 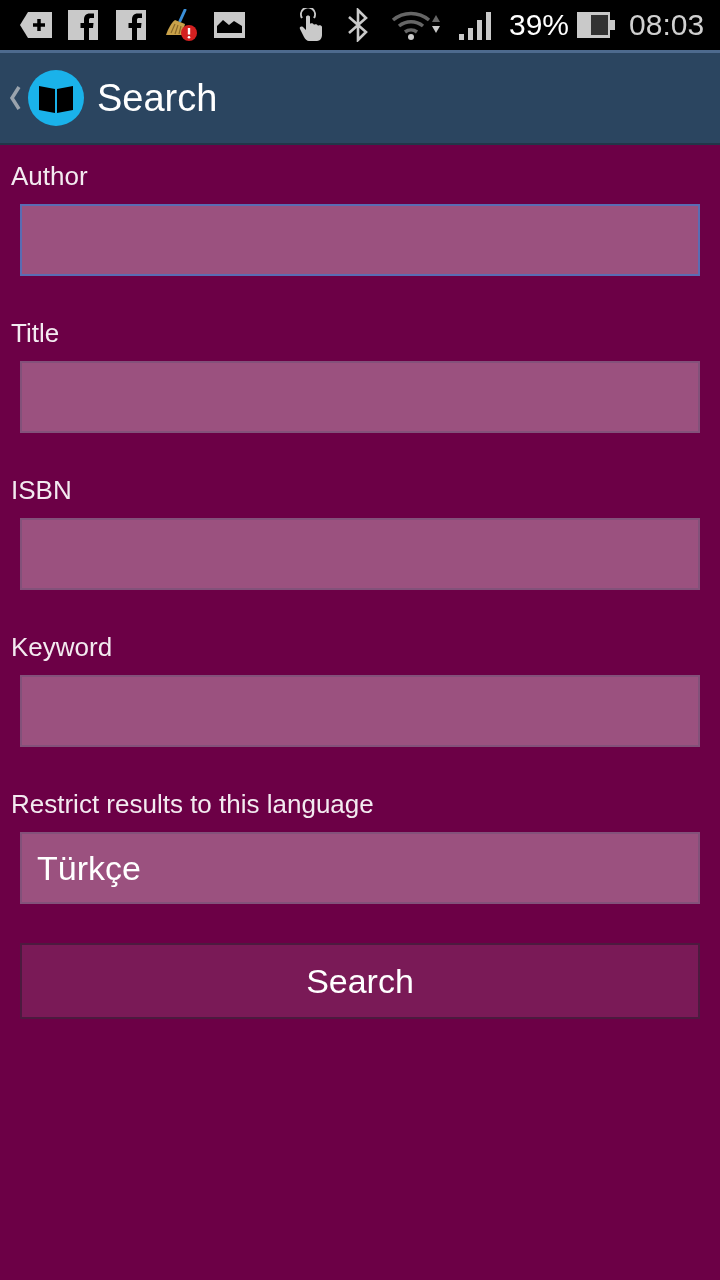 What do you see at coordinates (360, 868) in the screenshot?
I see `language-field: Türkçe` at bounding box center [360, 868].